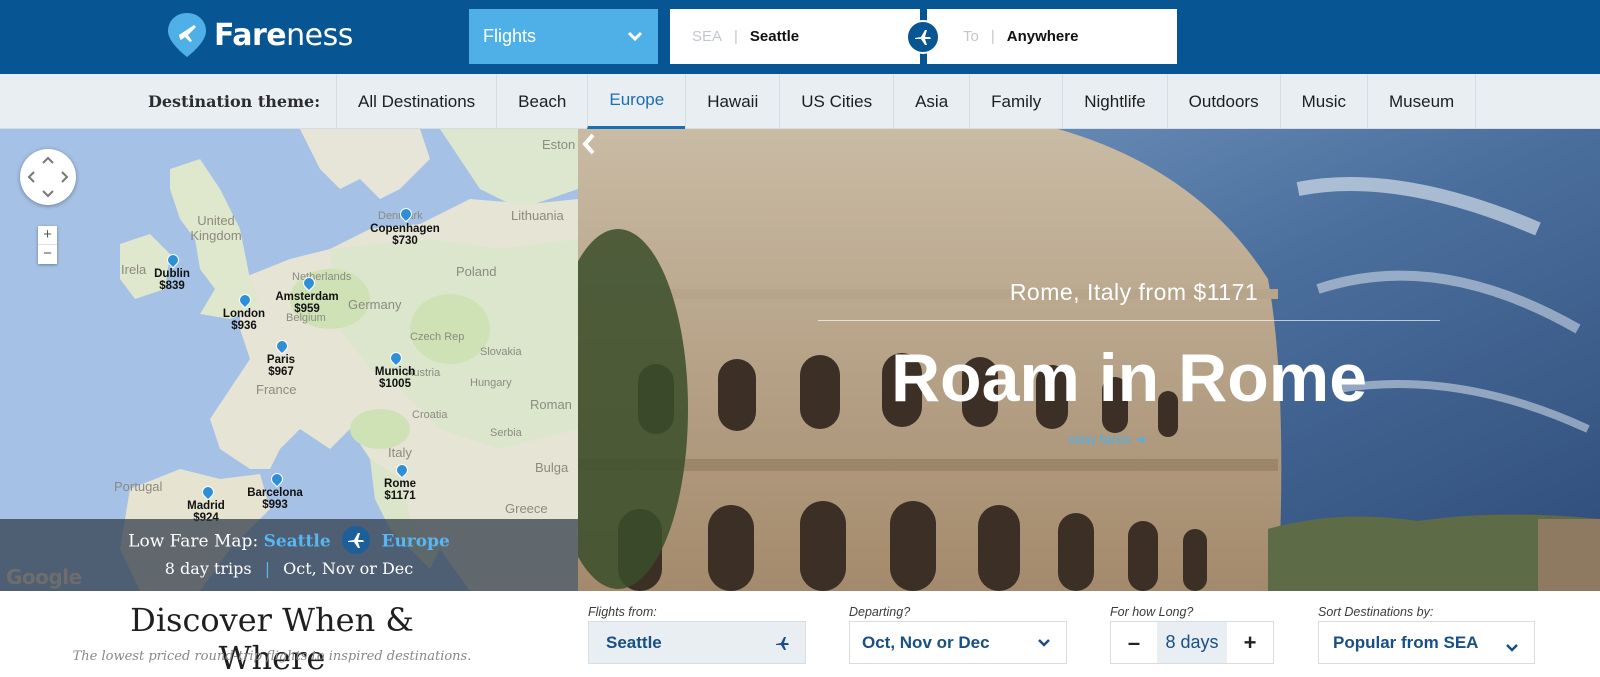 Image resolution: width=1600 pixels, height=677 pixels. I want to click on trip-length-label: For how Long?, so click(1152, 612).